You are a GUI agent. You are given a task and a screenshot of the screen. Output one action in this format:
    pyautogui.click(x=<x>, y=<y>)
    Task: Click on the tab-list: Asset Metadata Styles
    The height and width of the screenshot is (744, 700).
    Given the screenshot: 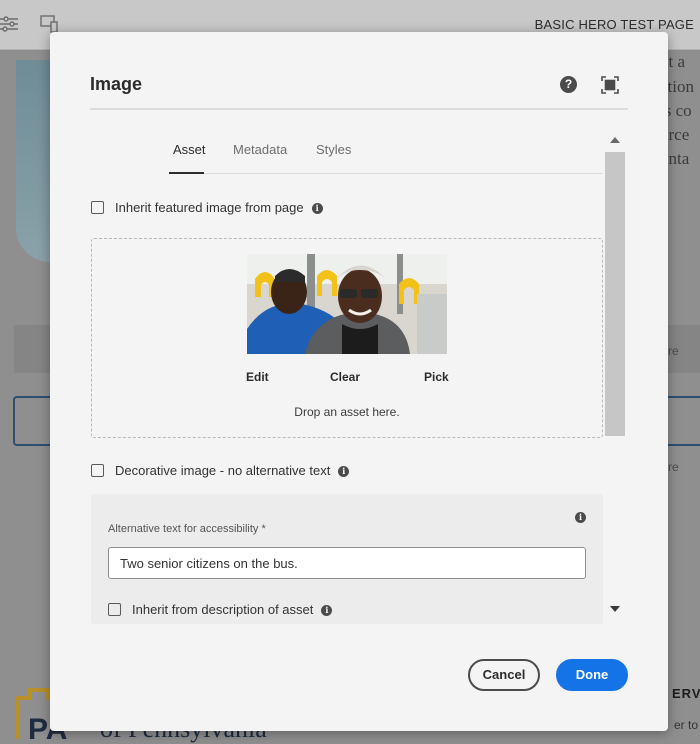 What is the action you would take?
    pyautogui.click(x=385, y=158)
    